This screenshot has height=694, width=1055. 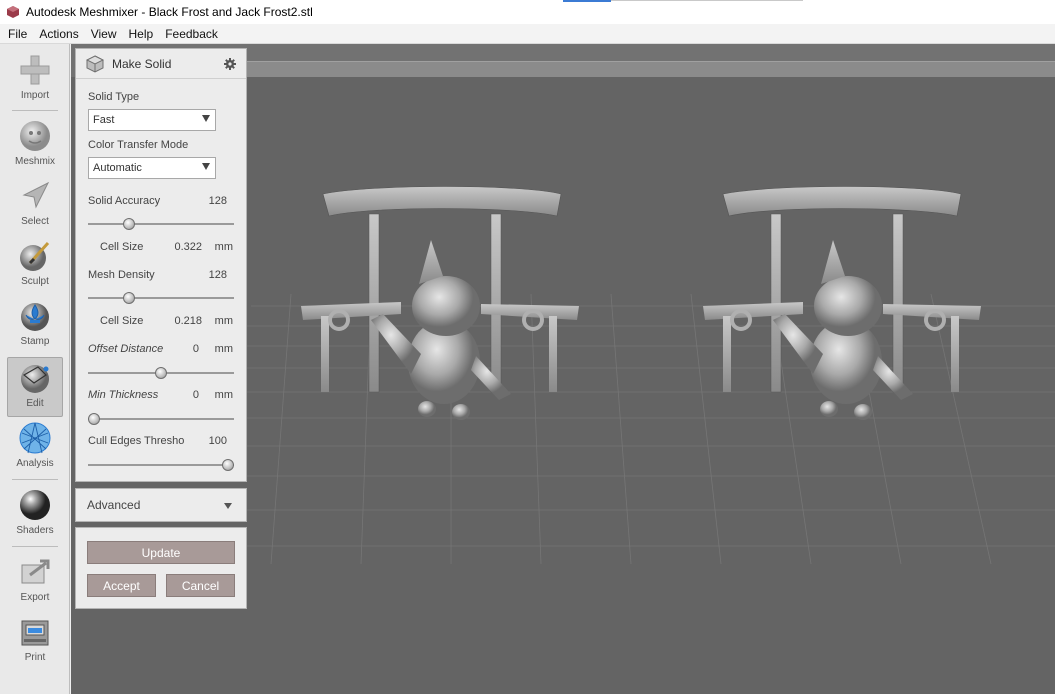 I want to click on color-mode-select: Automatic, so click(x=152, y=168).